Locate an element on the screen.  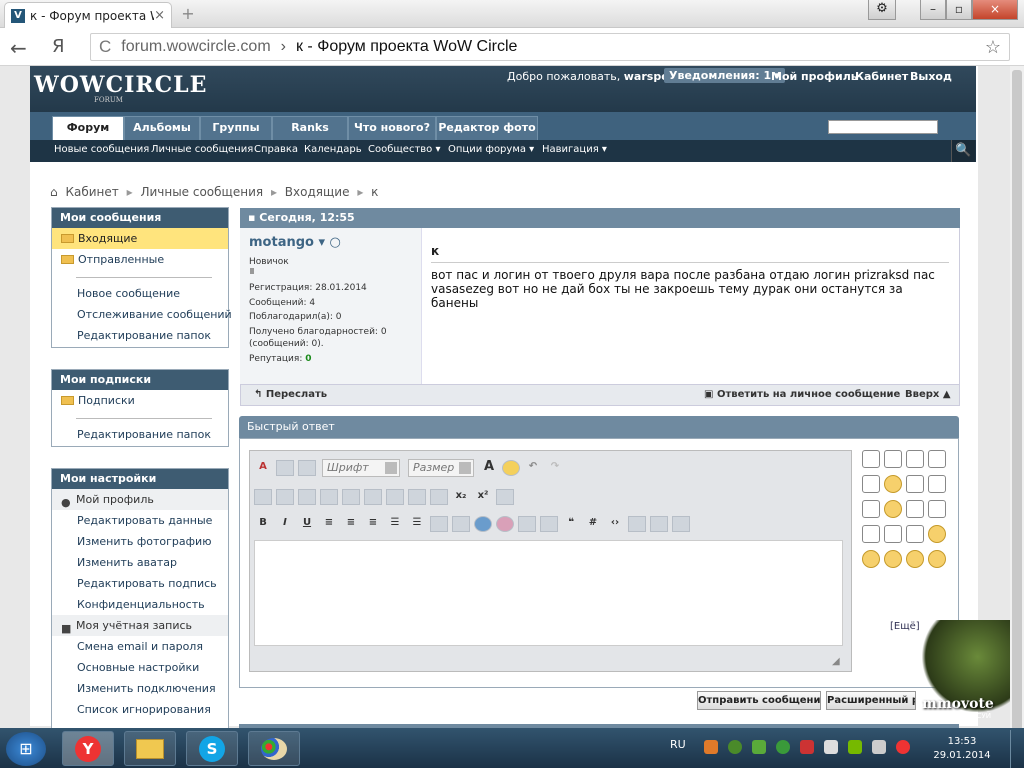
subnav-help: Справка is located at coordinates (276, 149).